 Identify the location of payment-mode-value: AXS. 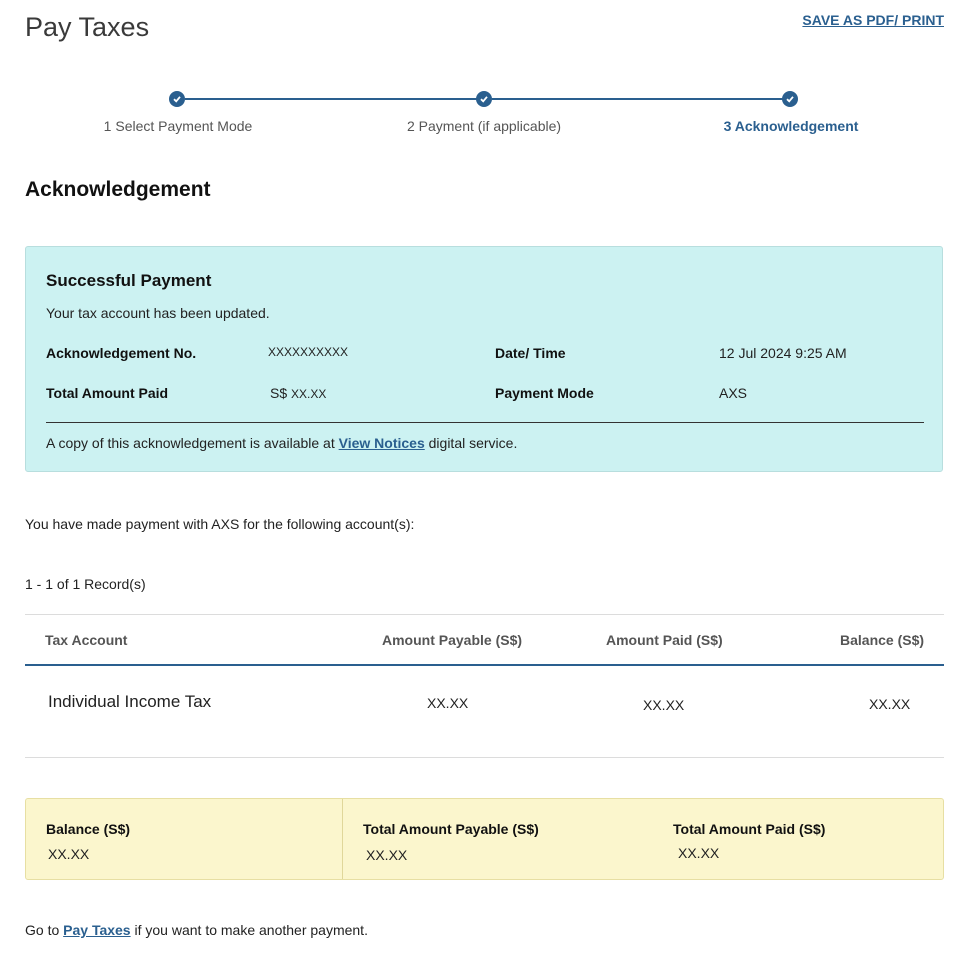
(733, 393).